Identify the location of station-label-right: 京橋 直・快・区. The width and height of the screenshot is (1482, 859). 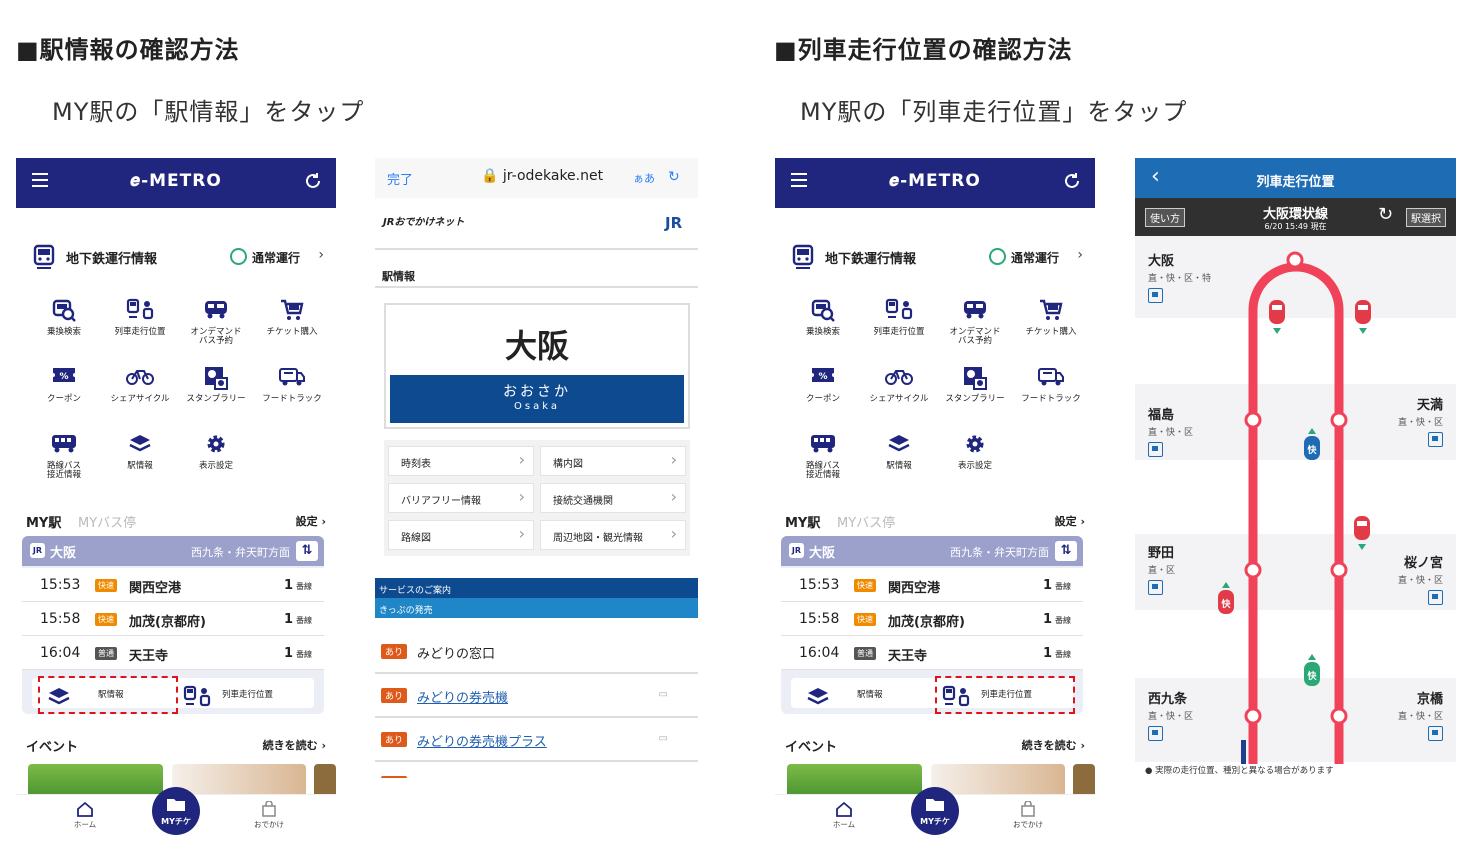
(1420, 716).